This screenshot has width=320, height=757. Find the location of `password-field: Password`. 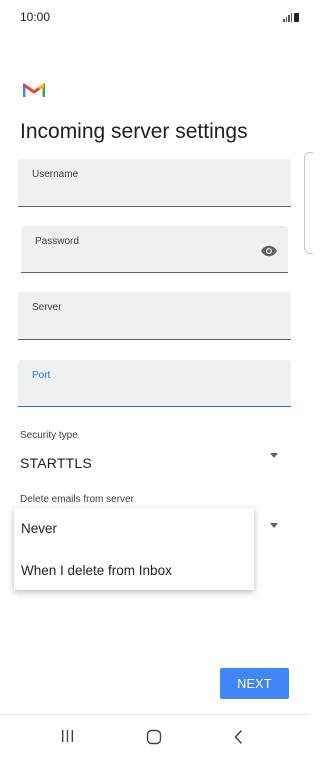

password-field: Password is located at coordinates (154, 249).